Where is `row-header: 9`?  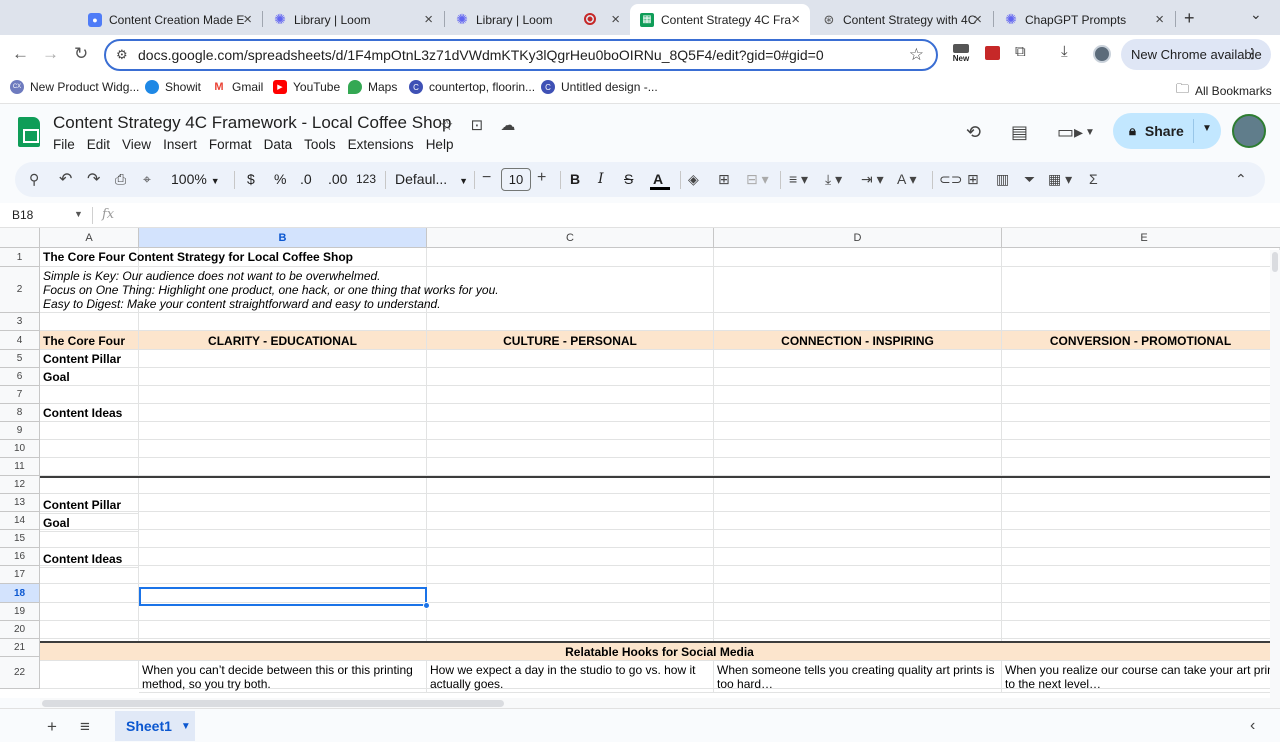
row-header: 9 is located at coordinates (20, 431).